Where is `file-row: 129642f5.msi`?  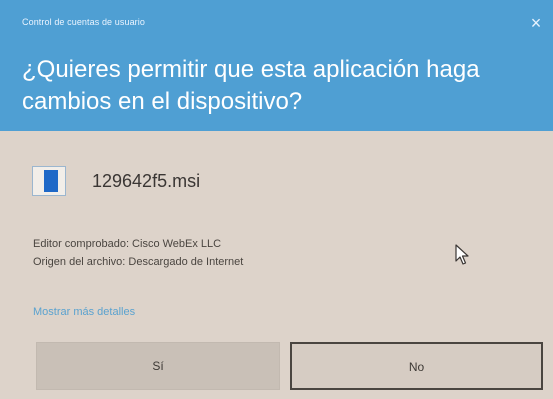 file-row: 129642f5.msi is located at coordinates (116, 181).